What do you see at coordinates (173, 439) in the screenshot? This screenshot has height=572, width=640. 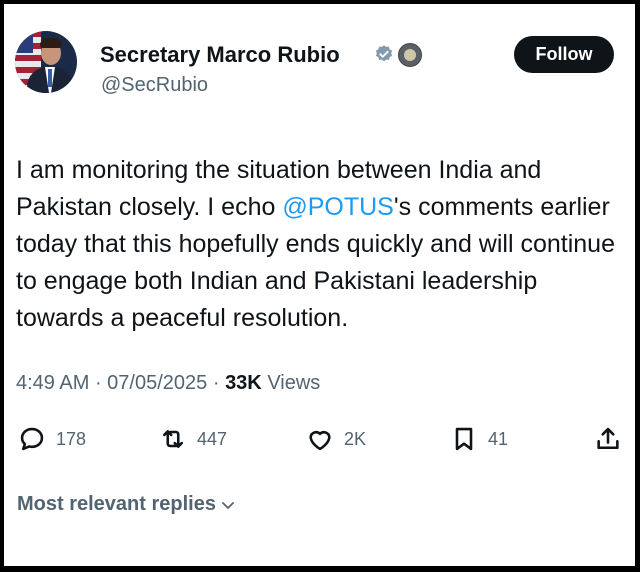 I see `repost-icon` at bounding box center [173, 439].